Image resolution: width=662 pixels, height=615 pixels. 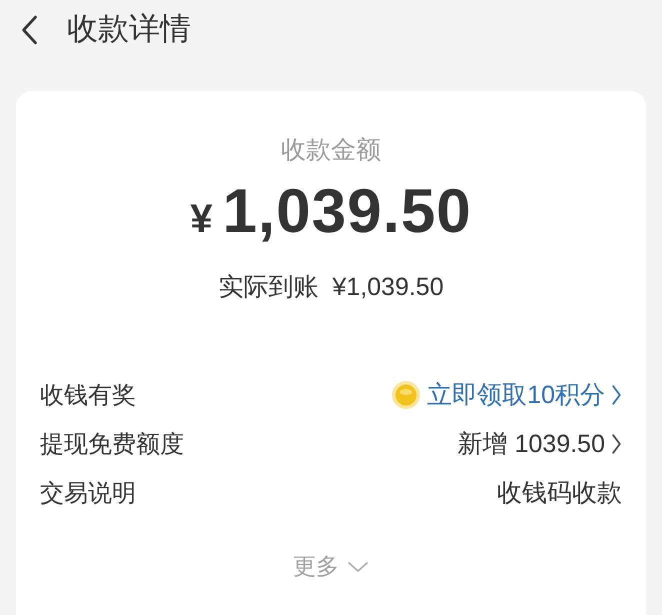 What do you see at coordinates (347, 212) in the screenshot?
I see `amount-value: 1,039.50` at bounding box center [347, 212].